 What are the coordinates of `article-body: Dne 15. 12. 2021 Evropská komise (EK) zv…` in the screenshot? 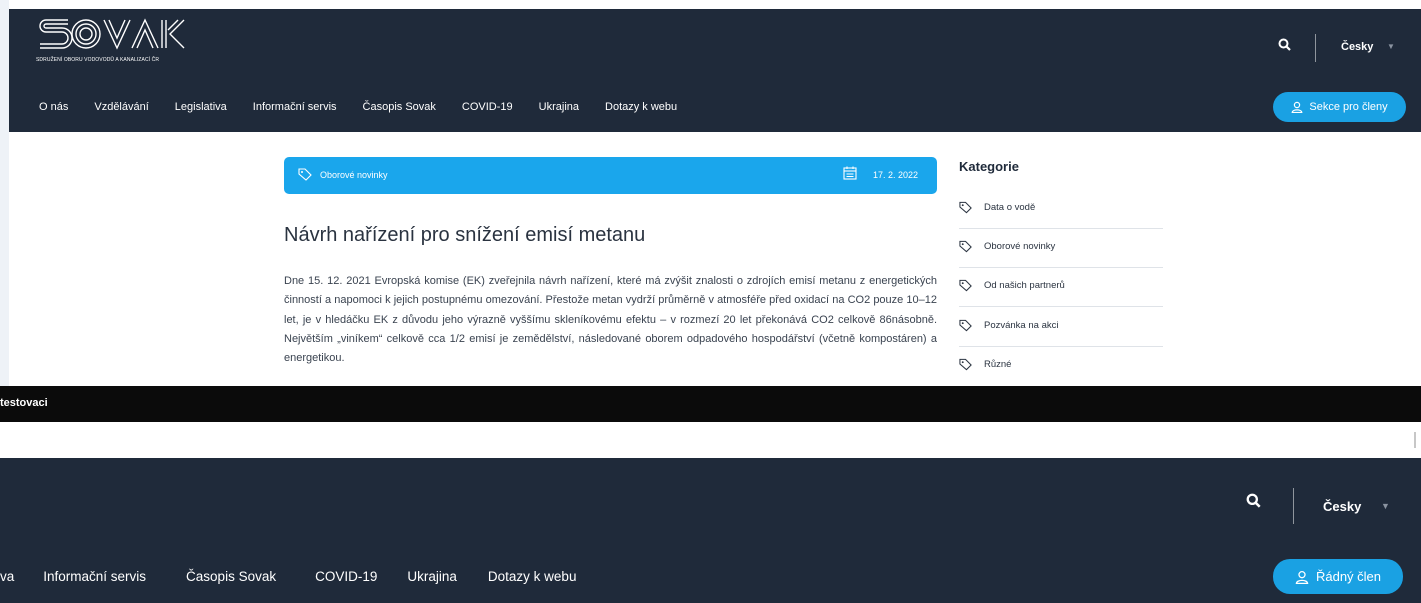 It's located at (610, 320).